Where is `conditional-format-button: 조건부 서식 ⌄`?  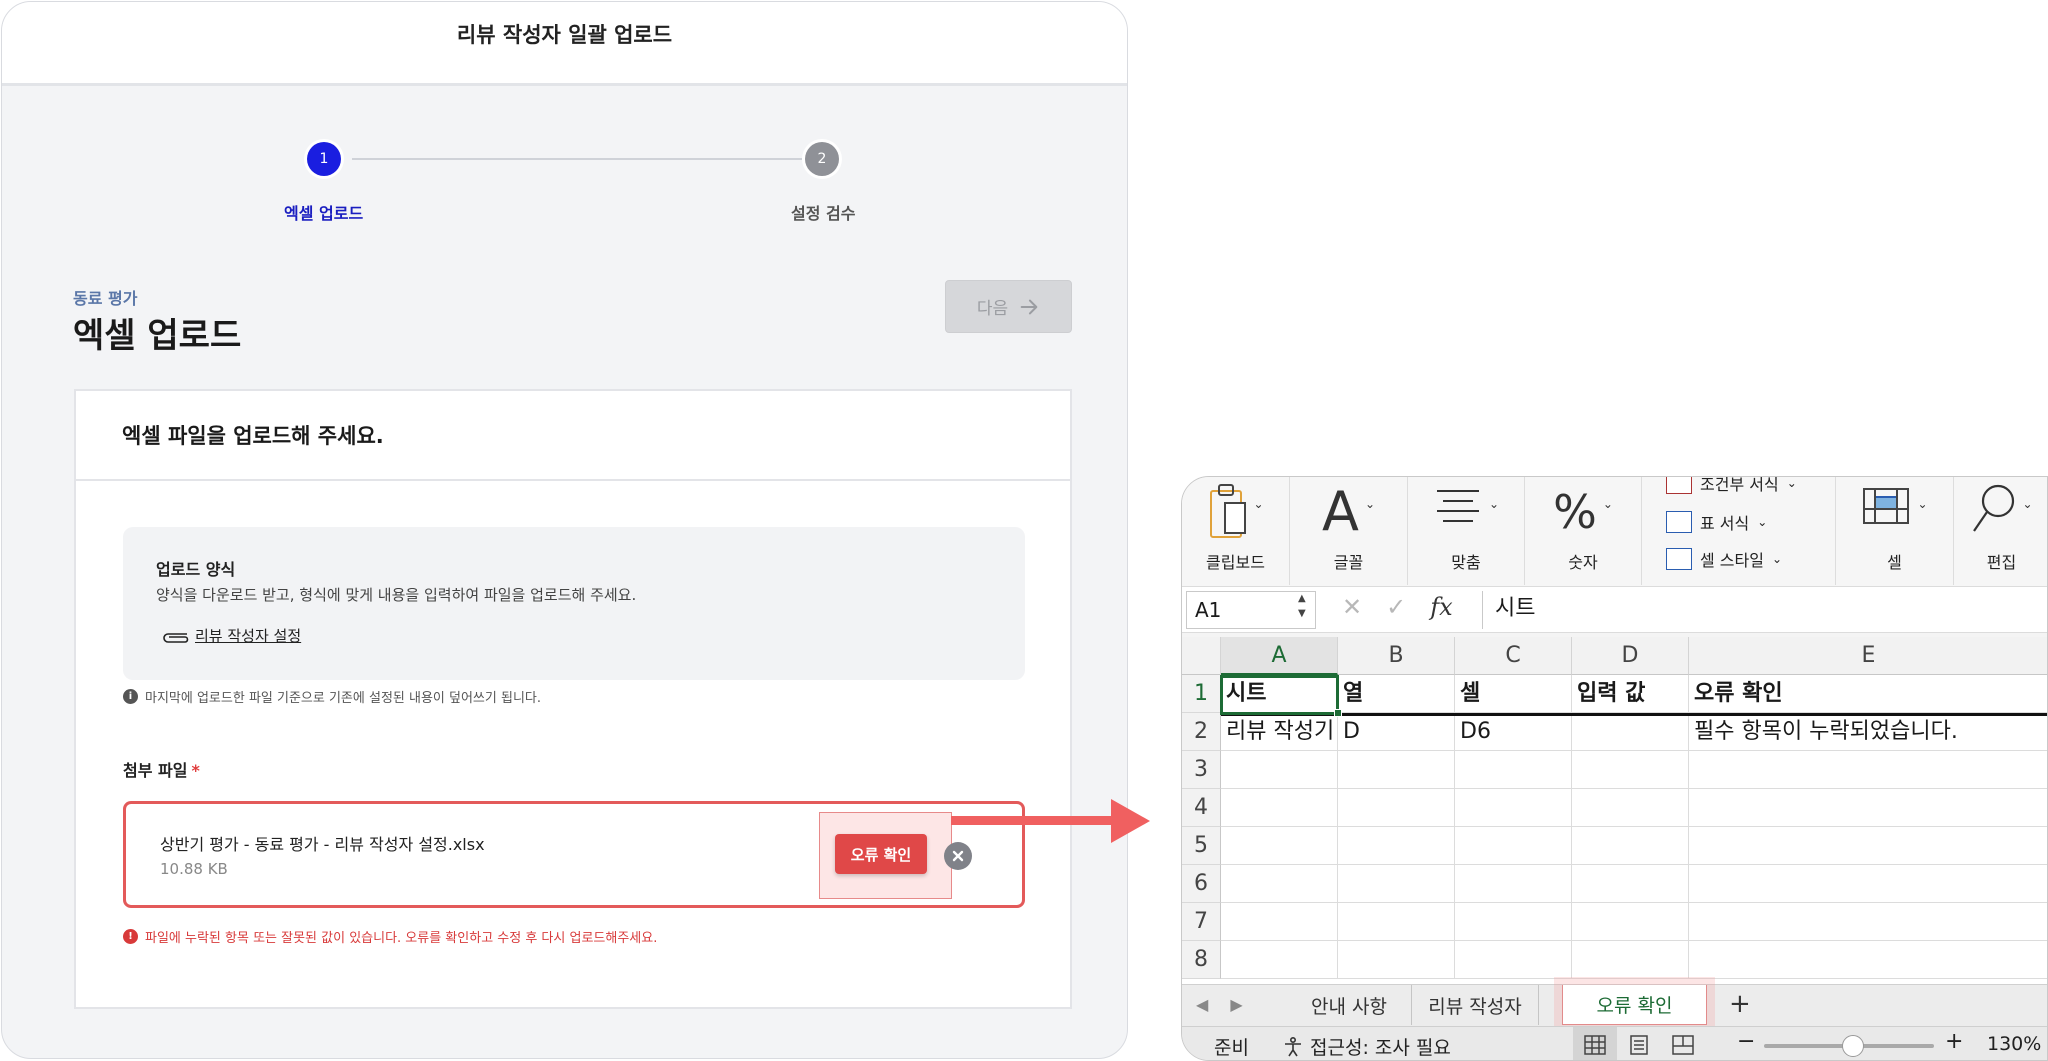 conditional-format-button: 조건부 서식 ⌄ is located at coordinates (1731, 486).